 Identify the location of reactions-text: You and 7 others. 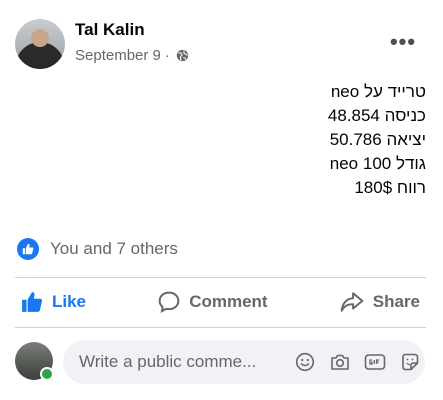
(114, 249).